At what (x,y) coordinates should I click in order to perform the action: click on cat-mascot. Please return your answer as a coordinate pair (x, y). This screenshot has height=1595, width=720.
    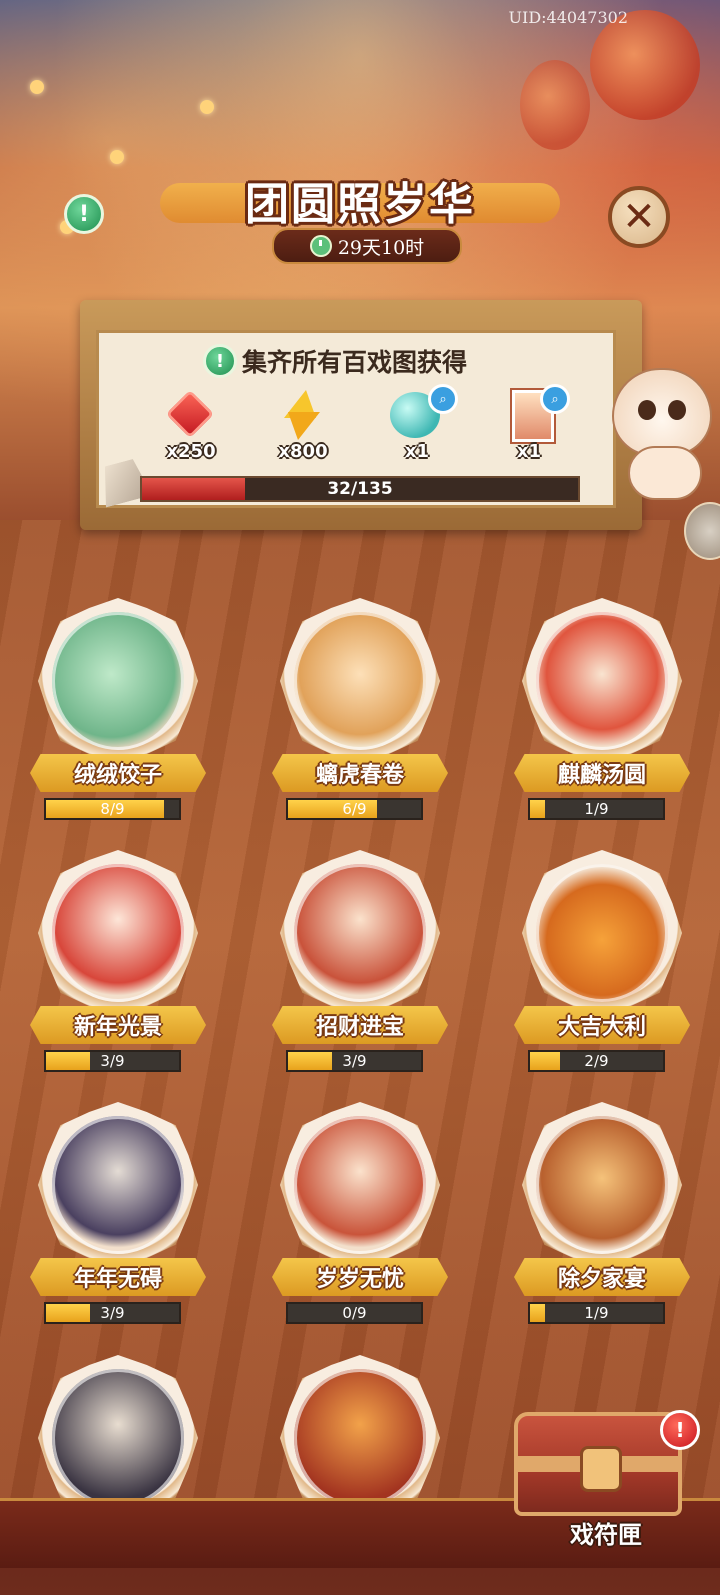
    Looking at the image, I should click on (658, 434).